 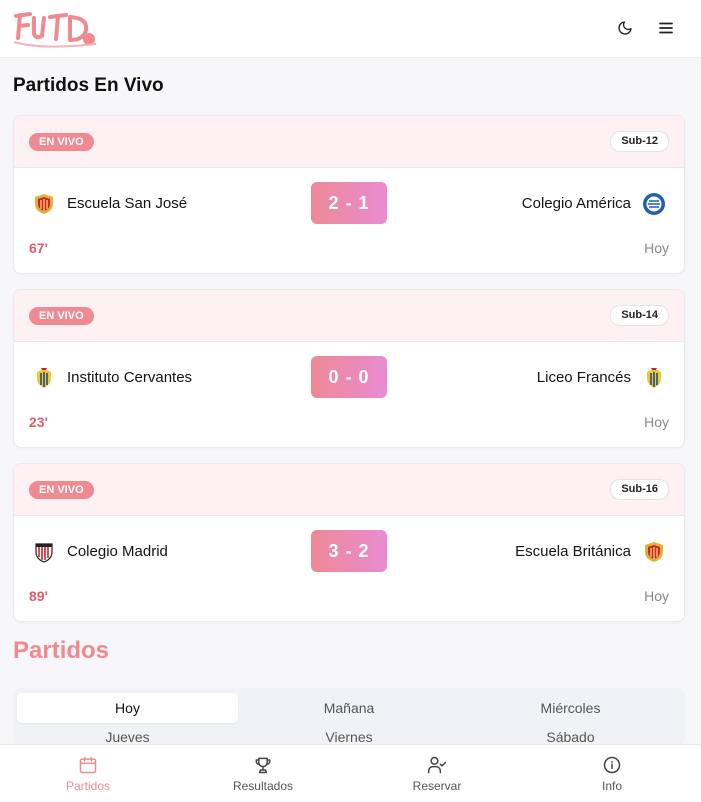 What do you see at coordinates (263, 765) in the screenshot?
I see `trophy-icon` at bounding box center [263, 765].